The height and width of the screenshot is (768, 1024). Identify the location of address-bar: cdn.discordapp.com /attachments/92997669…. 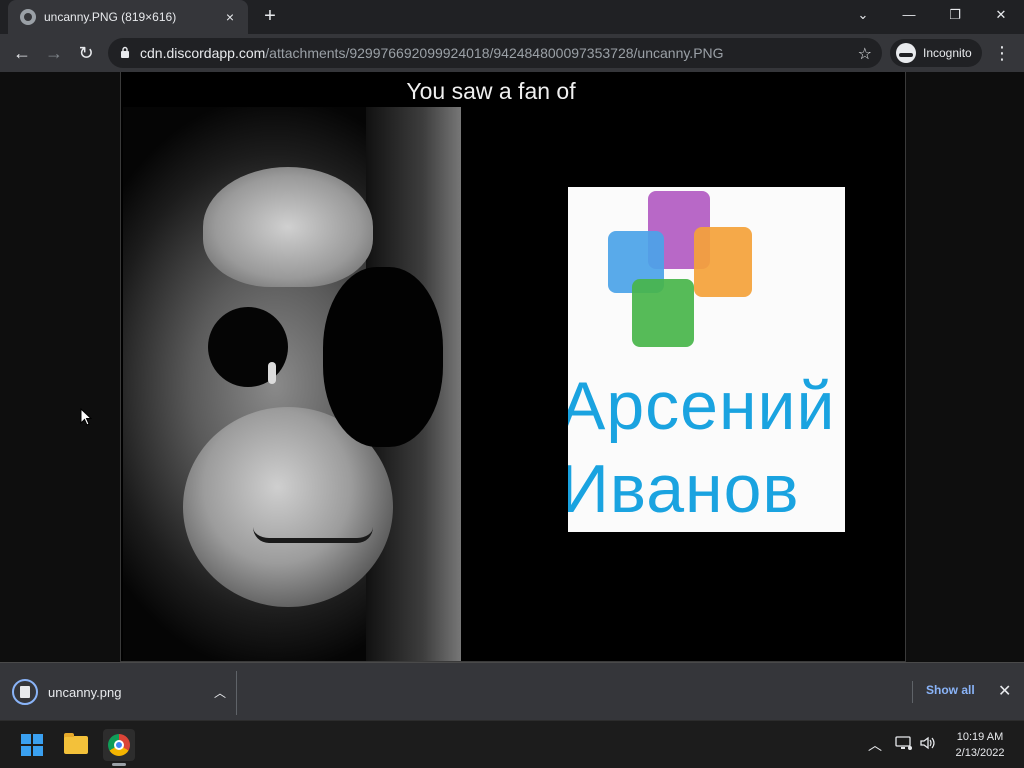
(495, 53).